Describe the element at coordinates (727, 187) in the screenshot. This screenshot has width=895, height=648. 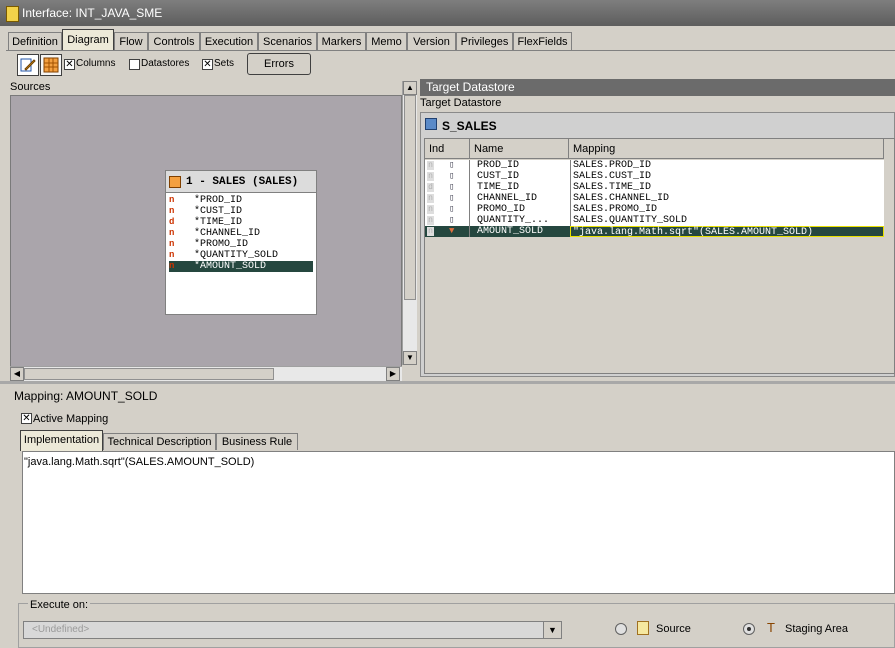
I see `target-column-mapping: SALES.TIME_ID` at that location.